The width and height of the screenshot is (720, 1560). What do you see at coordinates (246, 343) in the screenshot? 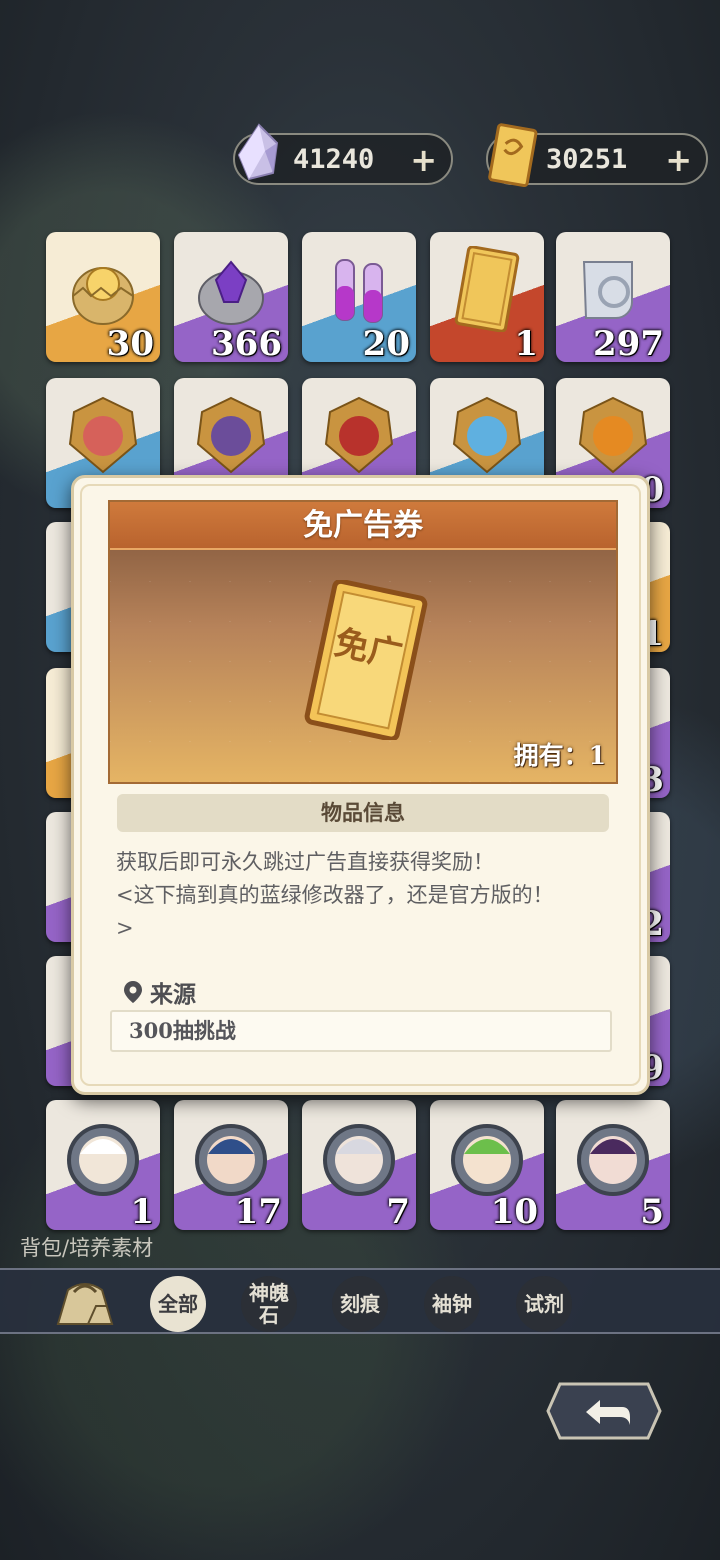
I see `item-qty: 366` at bounding box center [246, 343].